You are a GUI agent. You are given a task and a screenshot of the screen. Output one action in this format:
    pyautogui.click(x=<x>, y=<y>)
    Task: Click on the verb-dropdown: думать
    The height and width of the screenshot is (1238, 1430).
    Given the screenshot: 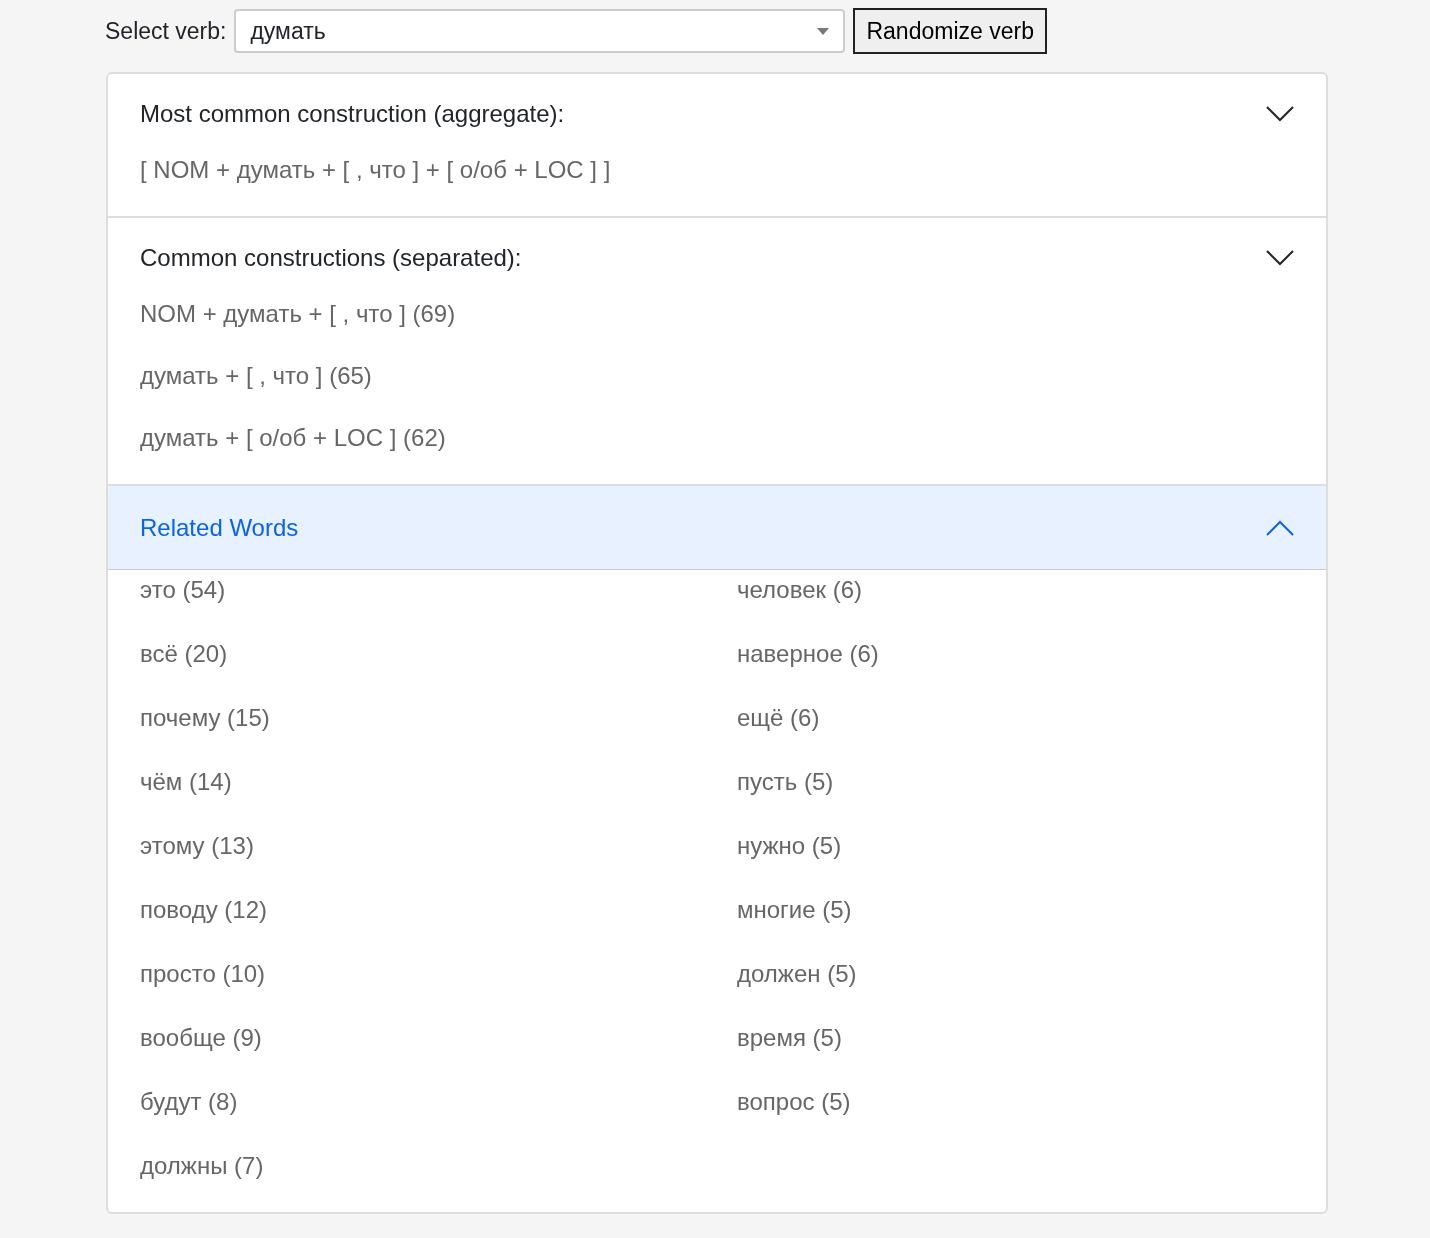 What is the action you would take?
    pyautogui.click(x=540, y=31)
    